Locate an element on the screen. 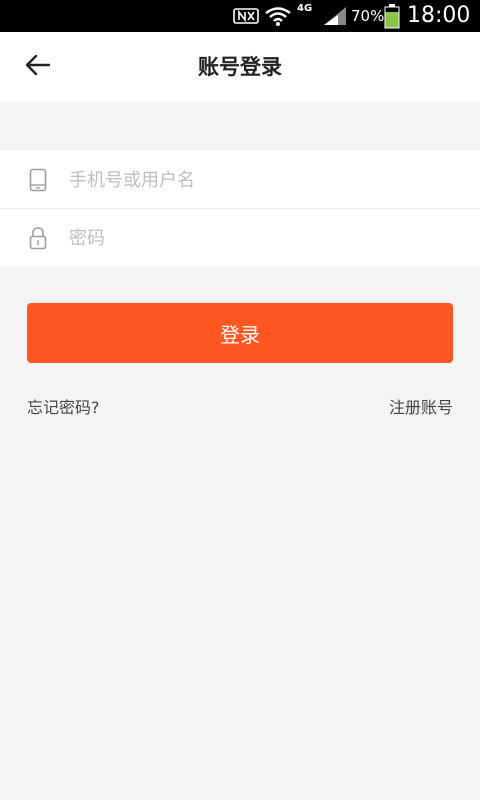  battery-icon is located at coordinates (392, 16).